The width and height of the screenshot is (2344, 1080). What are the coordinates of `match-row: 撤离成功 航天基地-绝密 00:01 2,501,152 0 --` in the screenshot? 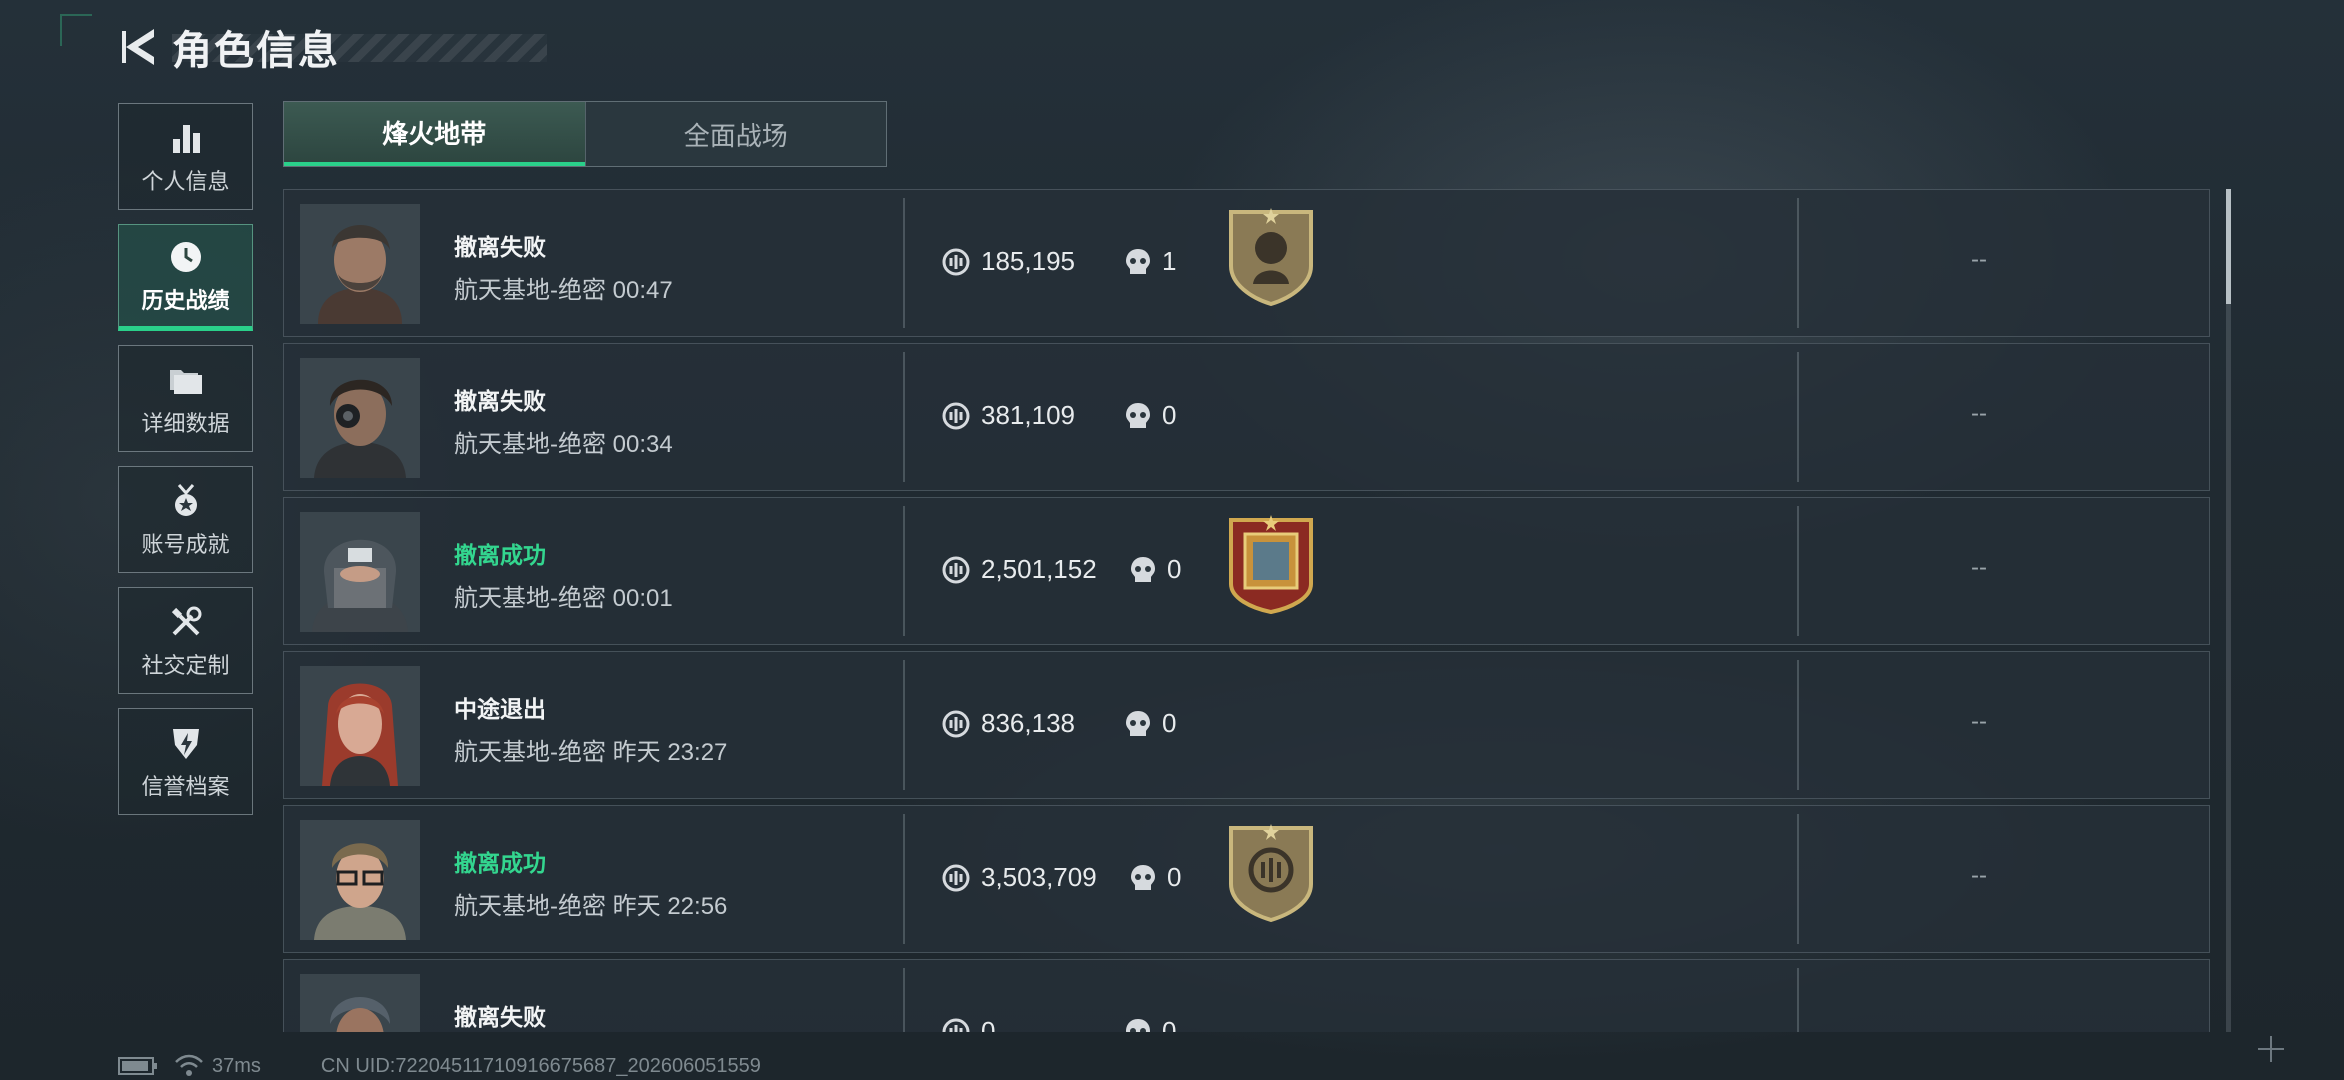 It's located at (1246, 571).